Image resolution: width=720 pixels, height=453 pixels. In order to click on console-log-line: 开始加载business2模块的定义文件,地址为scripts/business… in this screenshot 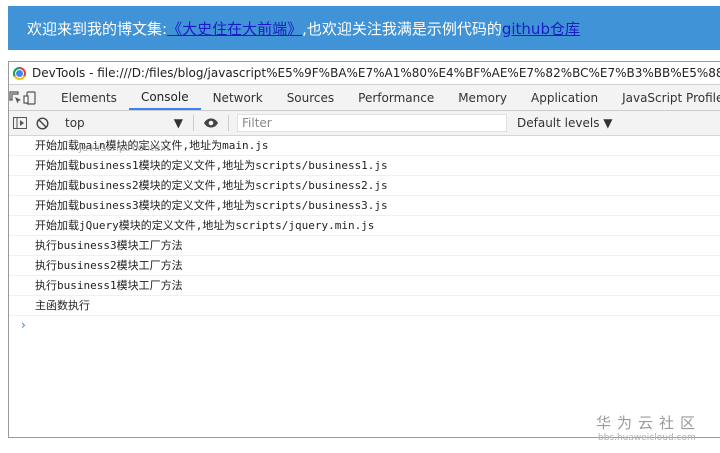, I will do `click(364, 186)`.